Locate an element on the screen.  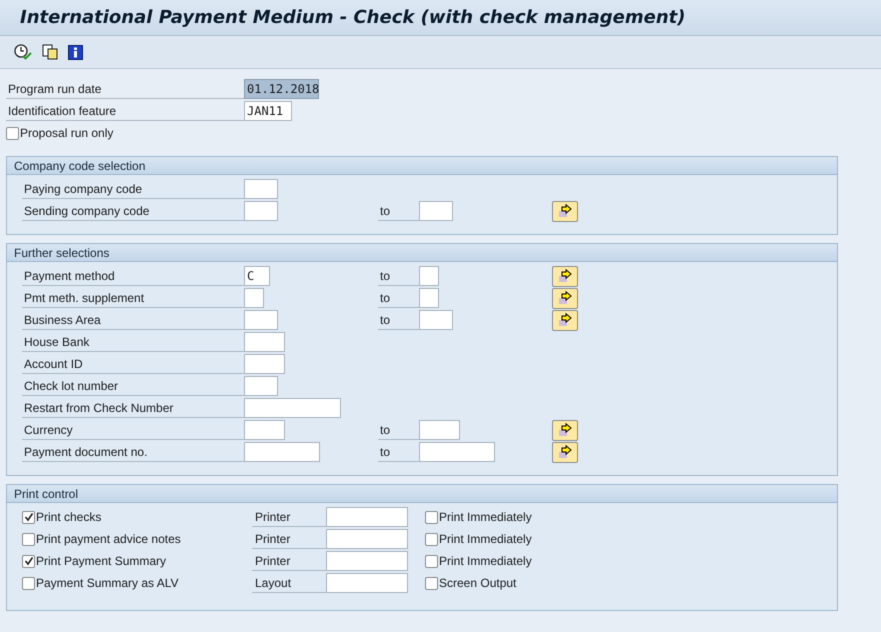
checkbox-label: Screen Output is located at coordinates (477, 583).